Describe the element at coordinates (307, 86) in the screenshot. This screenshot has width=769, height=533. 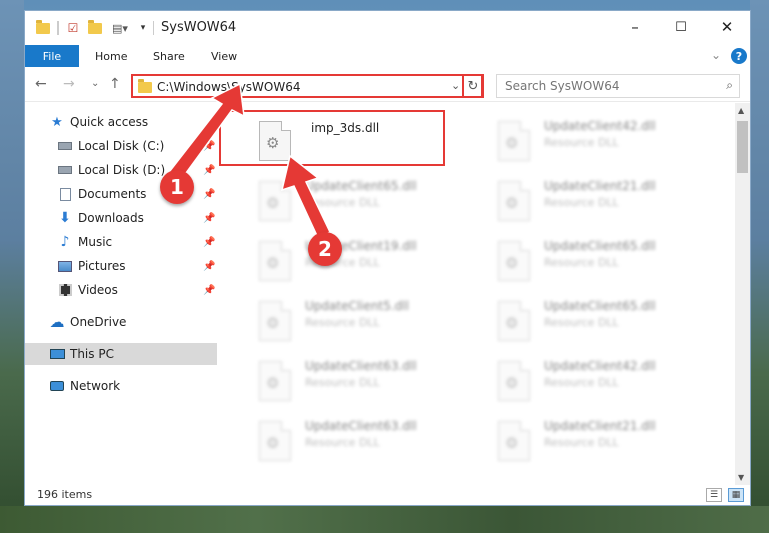
I see `address-bar: C:\Windows\SysWOW64 ⌄` at that location.